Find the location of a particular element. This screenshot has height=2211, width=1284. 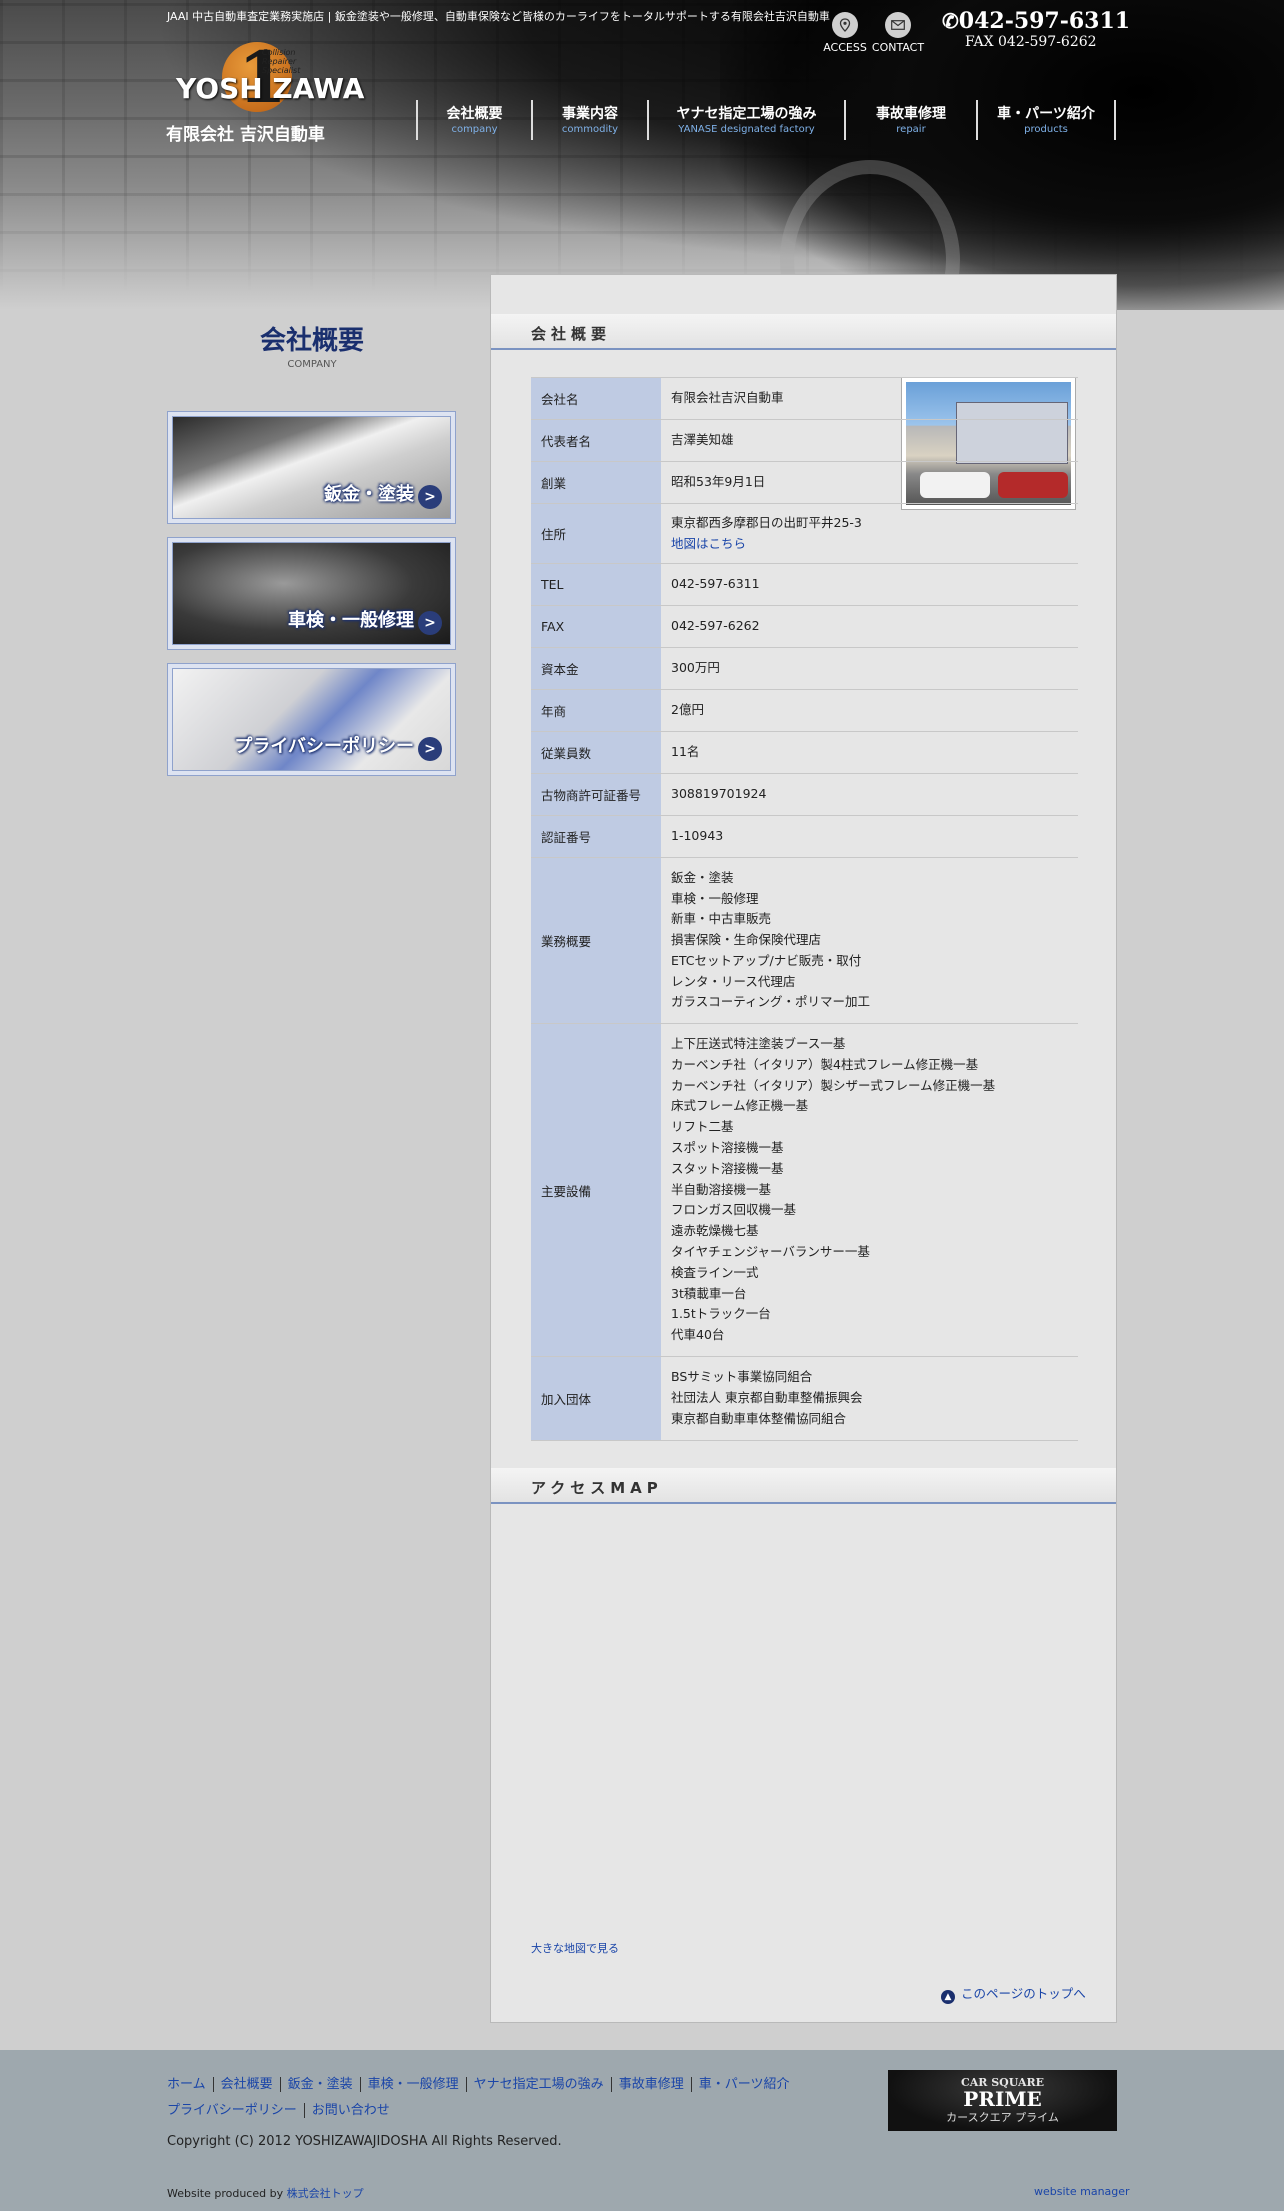

map-link: 地図はこちら is located at coordinates (869, 544).